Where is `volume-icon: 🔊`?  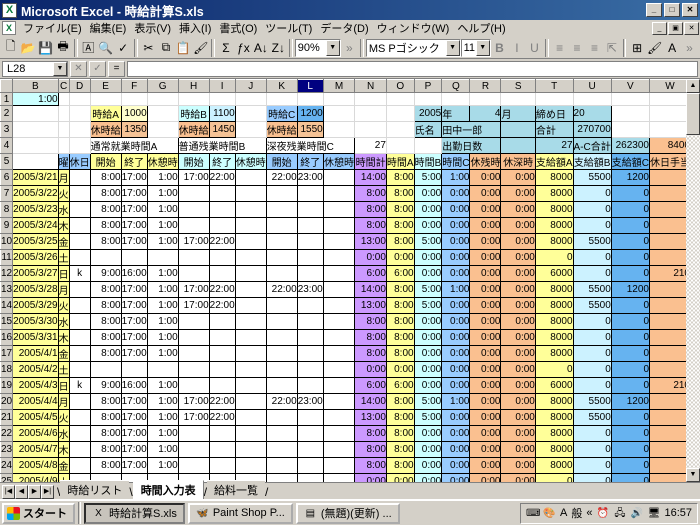
volume-icon: 🔊 is located at coordinates (636, 513).